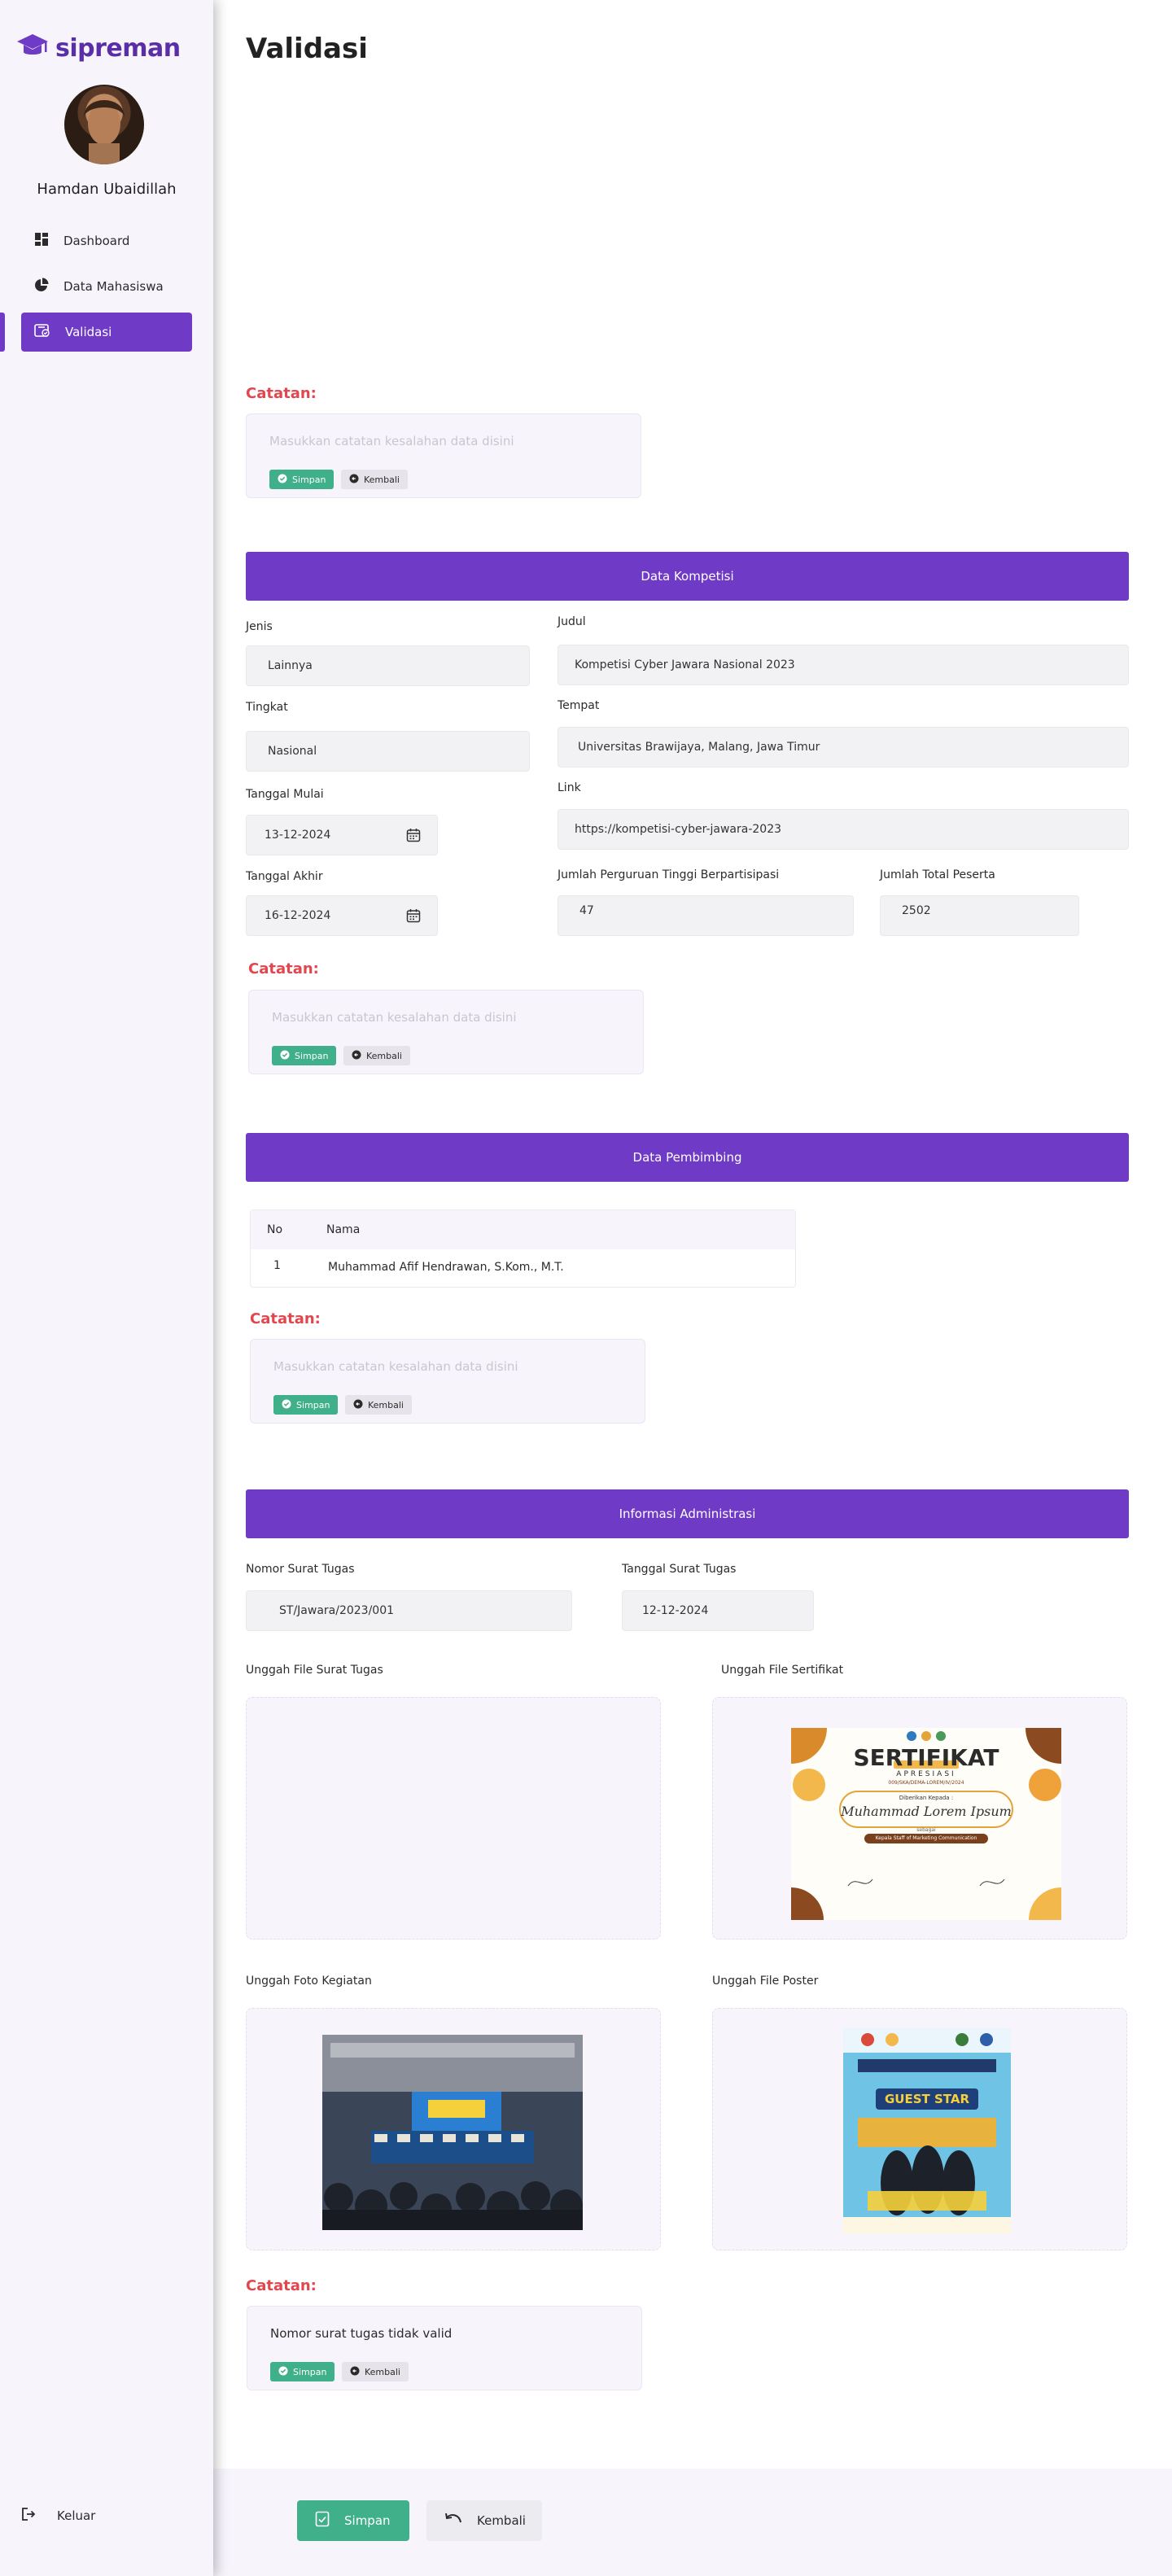  Describe the element at coordinates (687, 1157) in the screenshot. I see `section-header-pembimbing: Data Pembimbing` at that location.